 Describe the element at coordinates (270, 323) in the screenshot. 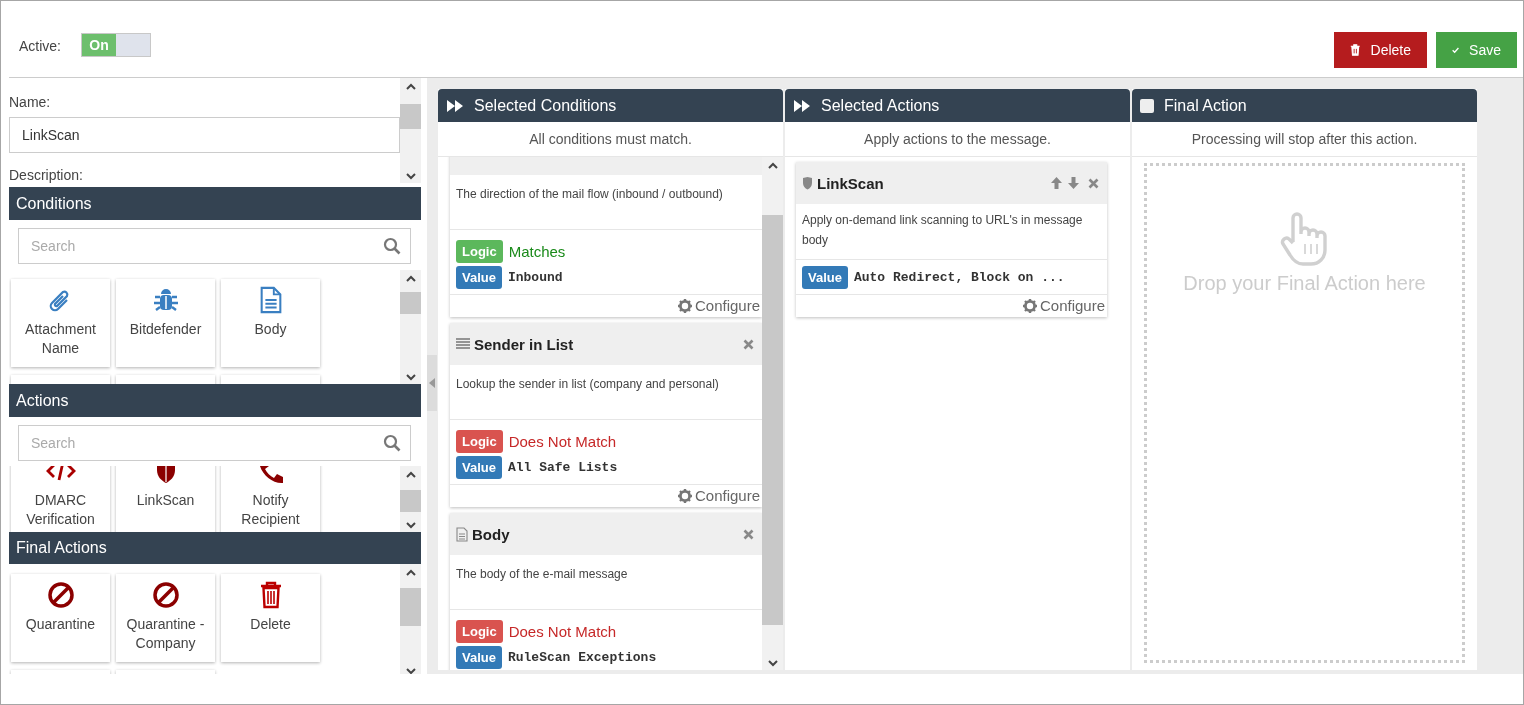

I see `library-tile: Body` at that location.